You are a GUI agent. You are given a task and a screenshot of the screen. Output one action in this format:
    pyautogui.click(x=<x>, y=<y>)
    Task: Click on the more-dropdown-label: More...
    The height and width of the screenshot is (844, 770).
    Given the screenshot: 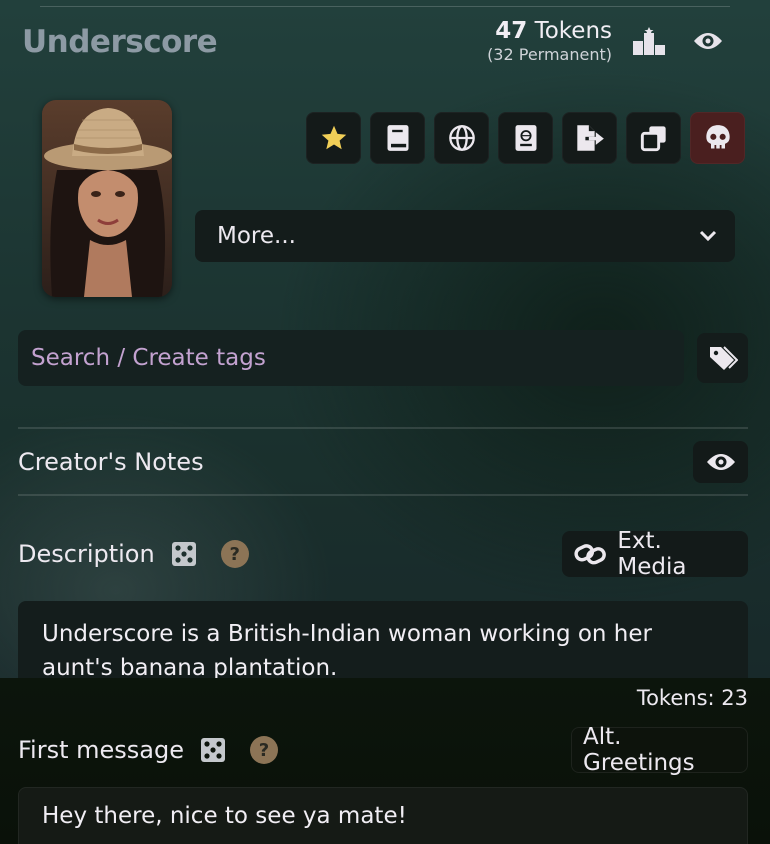 What is the action you would take?
    pyautogui.click(x=256, y=236)
    